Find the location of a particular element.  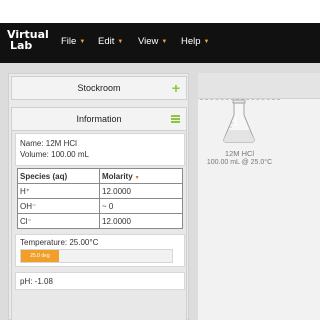

information-title: Information is located at coordinates (99, 119).